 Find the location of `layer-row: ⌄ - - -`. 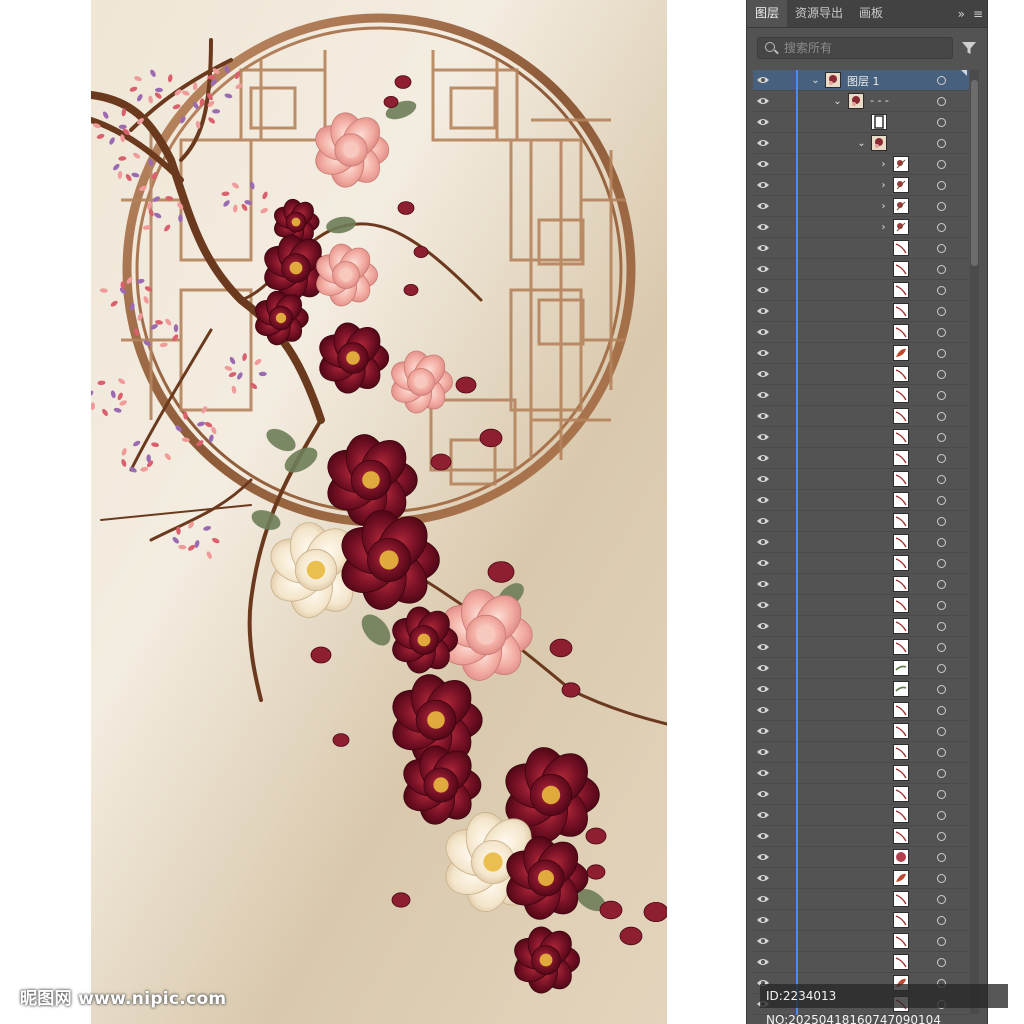

layer-row: ⌄ - - - is located at coordinates (861, 101).